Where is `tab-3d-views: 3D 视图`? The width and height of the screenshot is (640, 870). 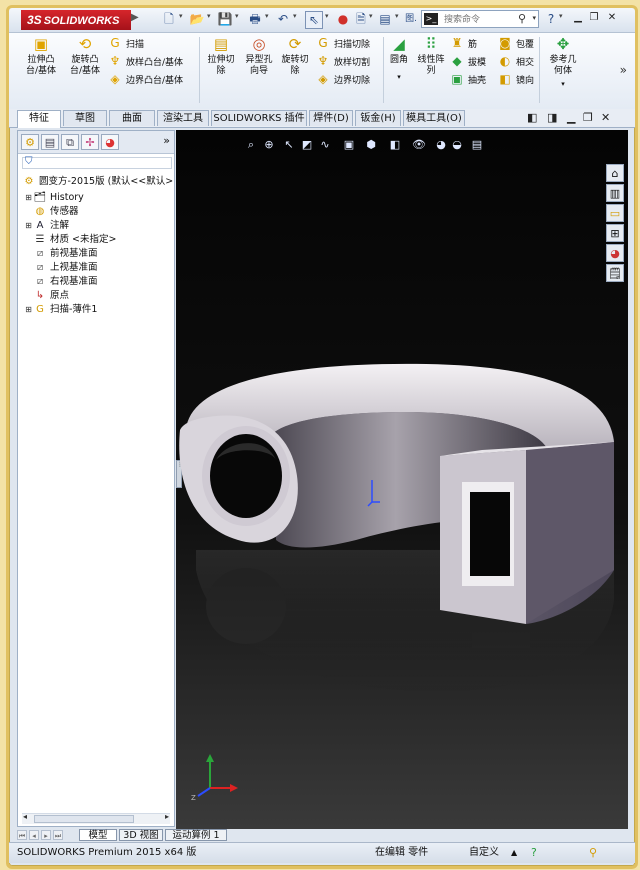 tab-3d-views: 3D 视图 is located at coordinates (141, 835).